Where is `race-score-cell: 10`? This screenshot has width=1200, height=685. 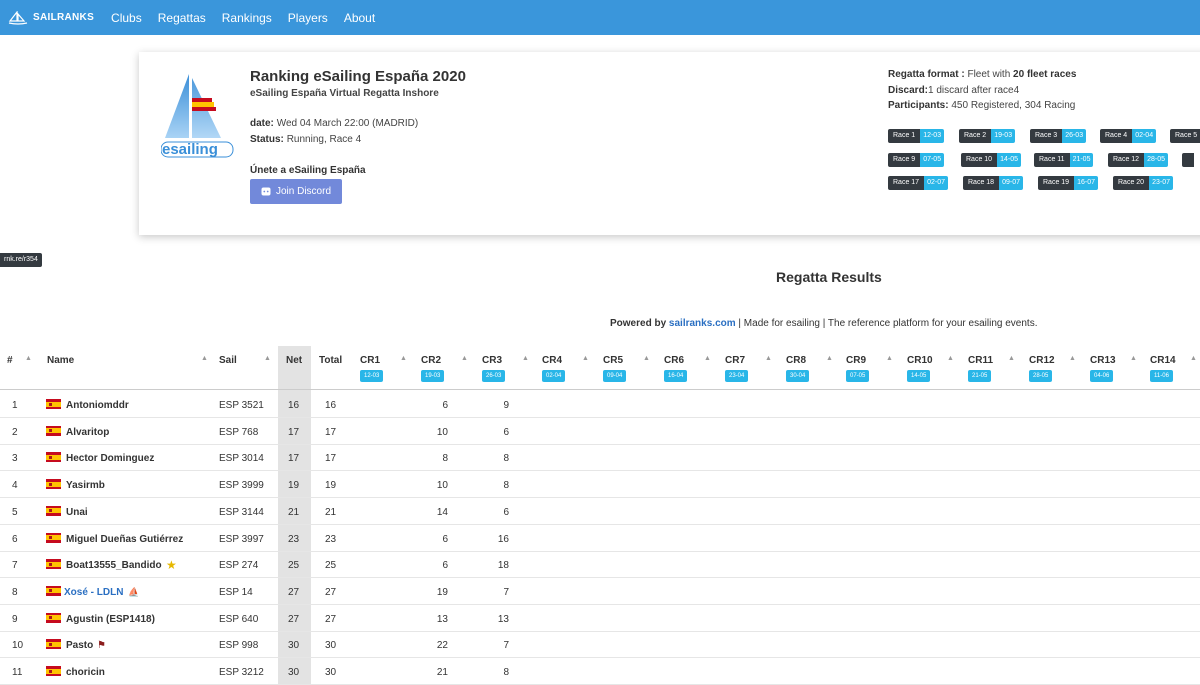
race-score-cell: 10 is located at coordinates (442, 432).